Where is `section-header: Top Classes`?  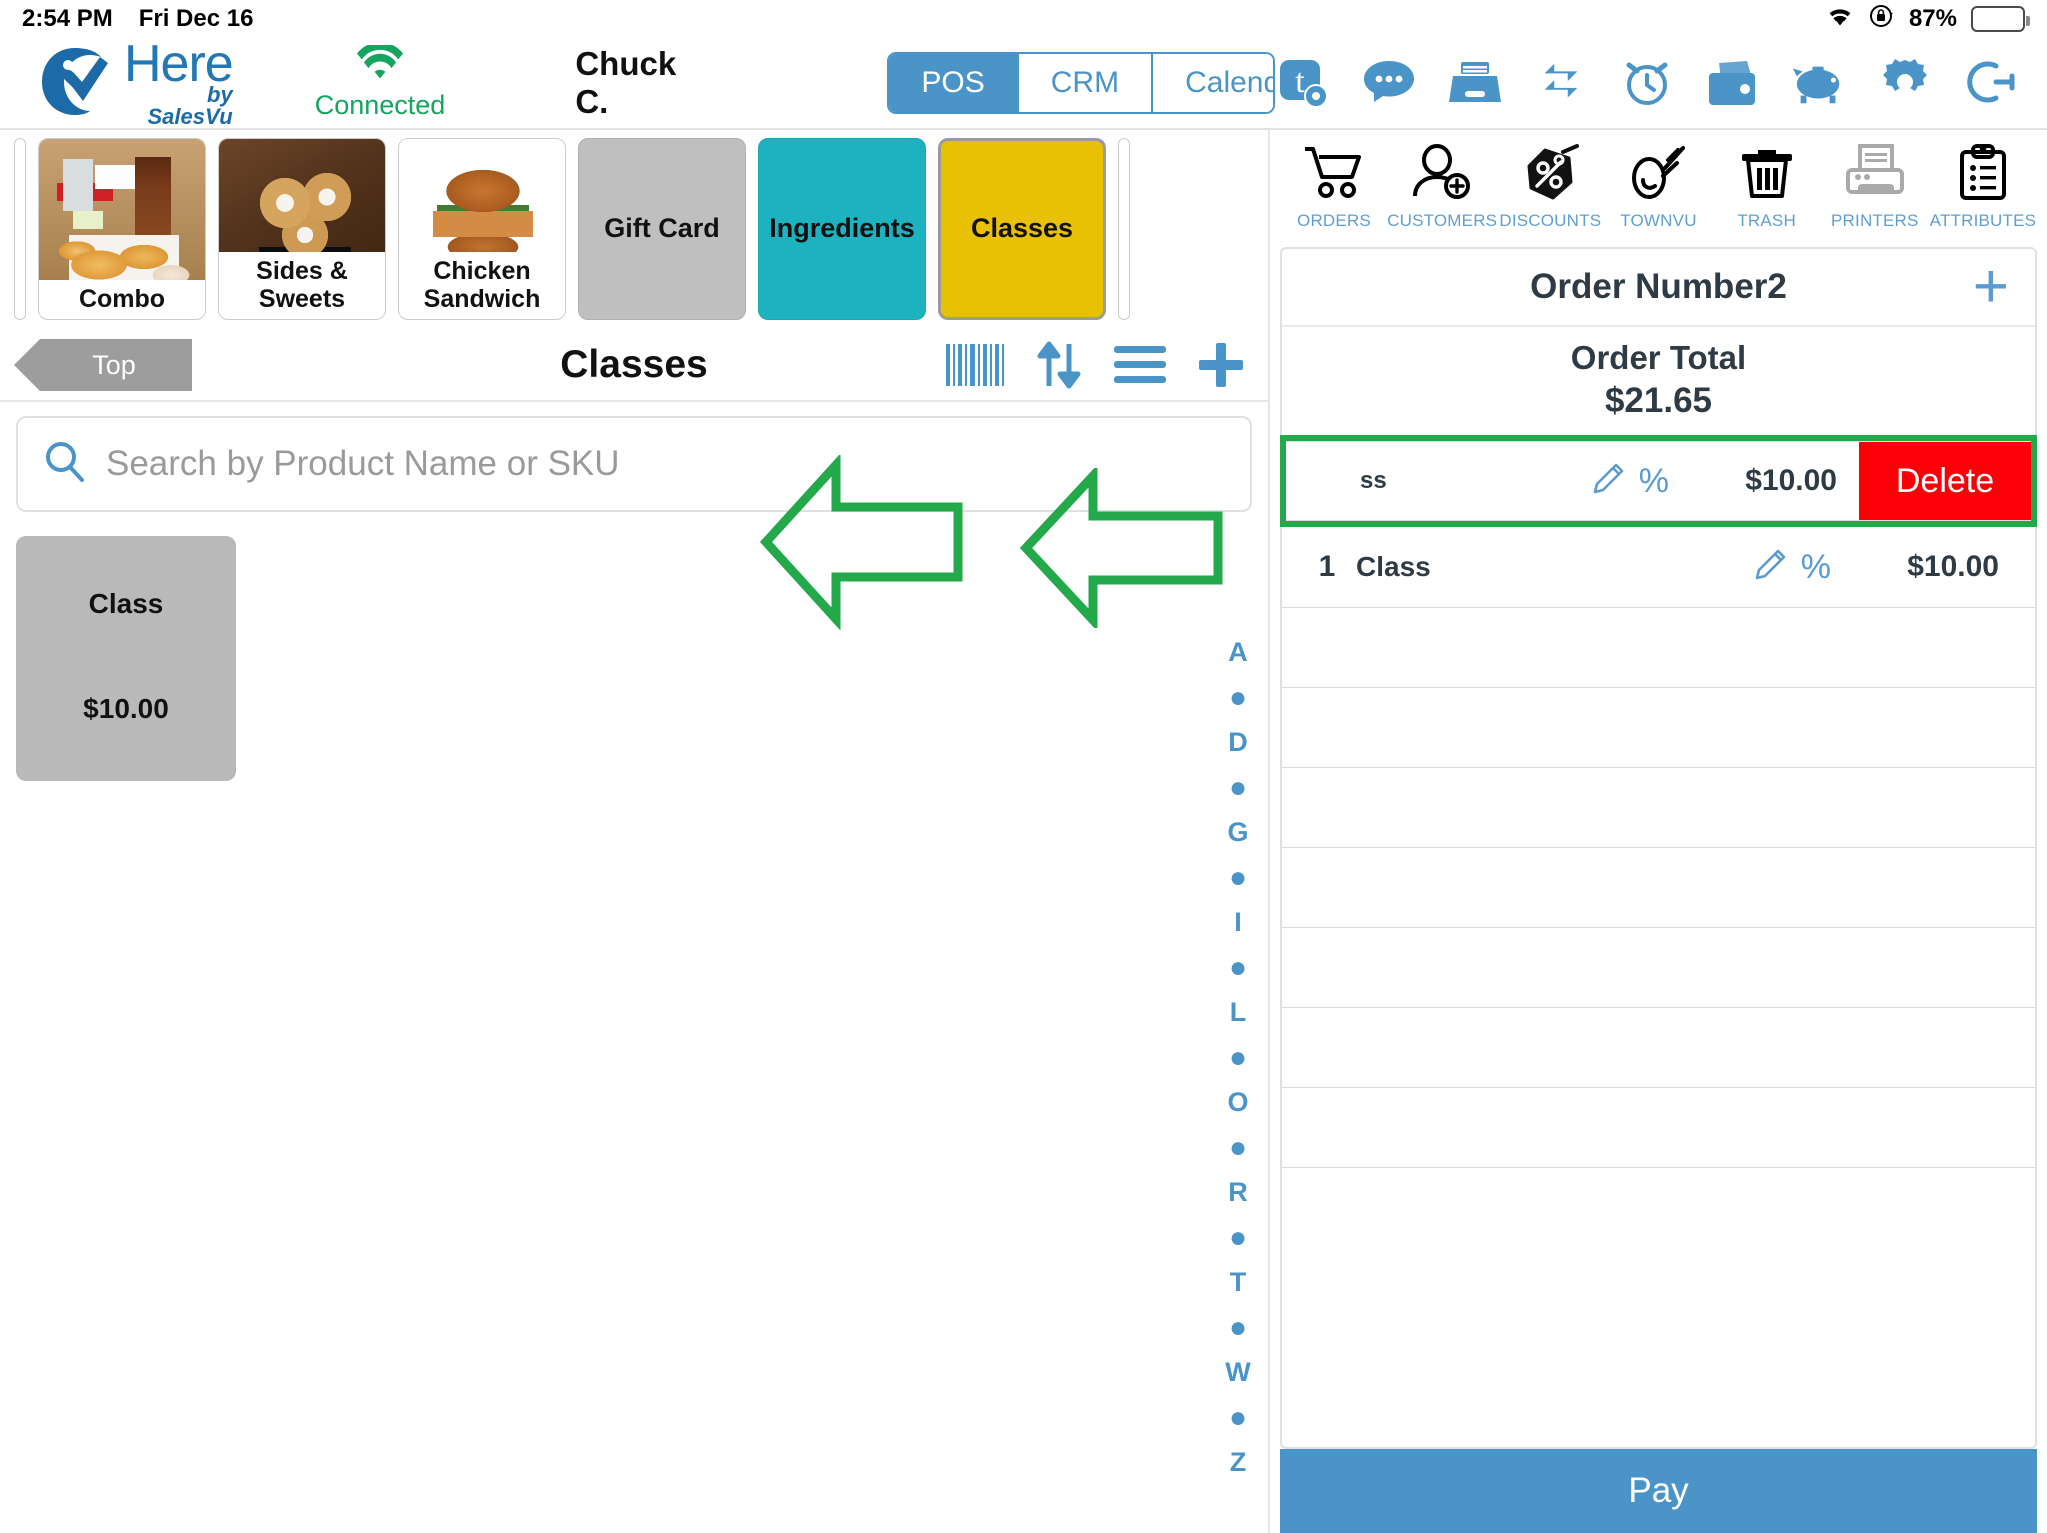
section-header: Top Classes is located at coordinates (634, 366).